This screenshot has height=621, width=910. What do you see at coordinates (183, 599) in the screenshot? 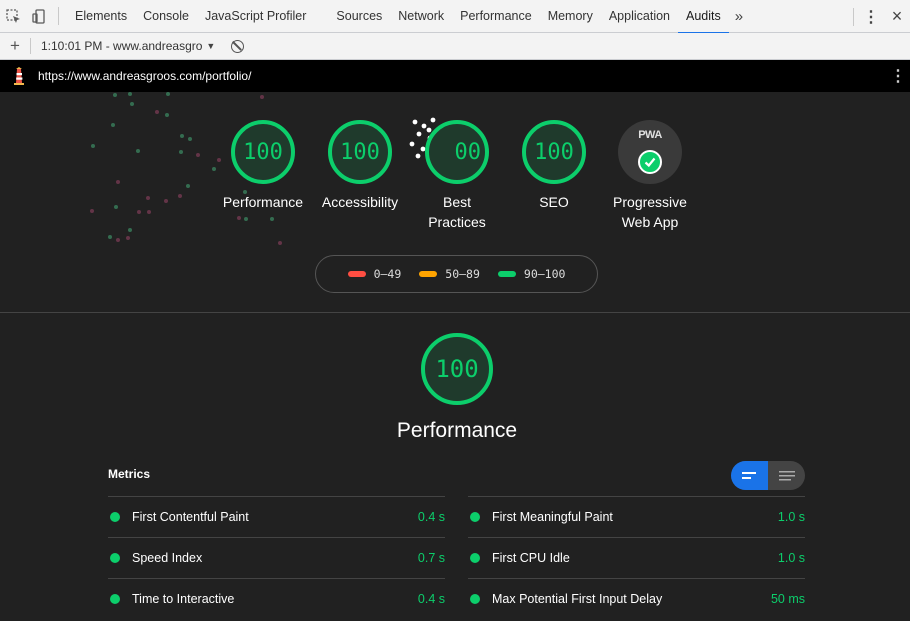
I see `metric-name: Time to Interactive` at bounding box center [183, 599].